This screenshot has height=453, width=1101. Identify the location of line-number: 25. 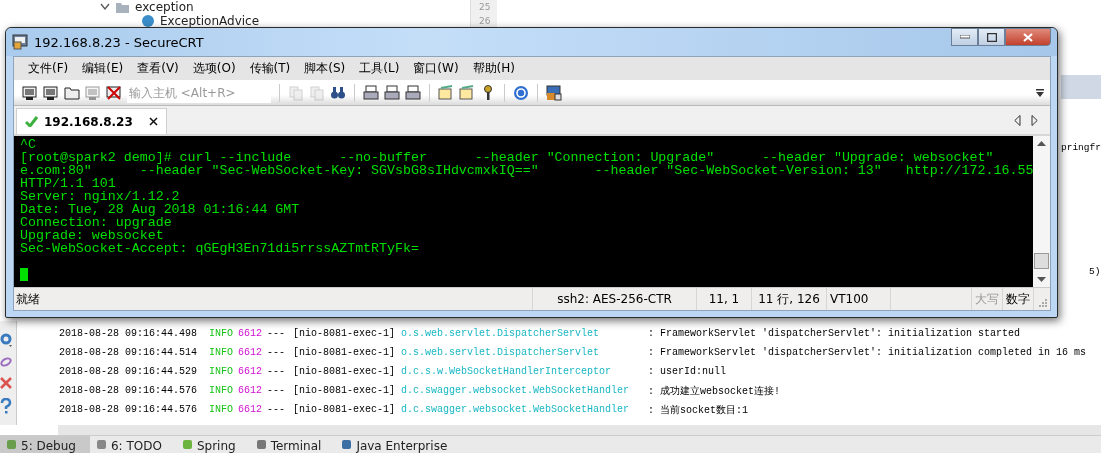
(485, 7).